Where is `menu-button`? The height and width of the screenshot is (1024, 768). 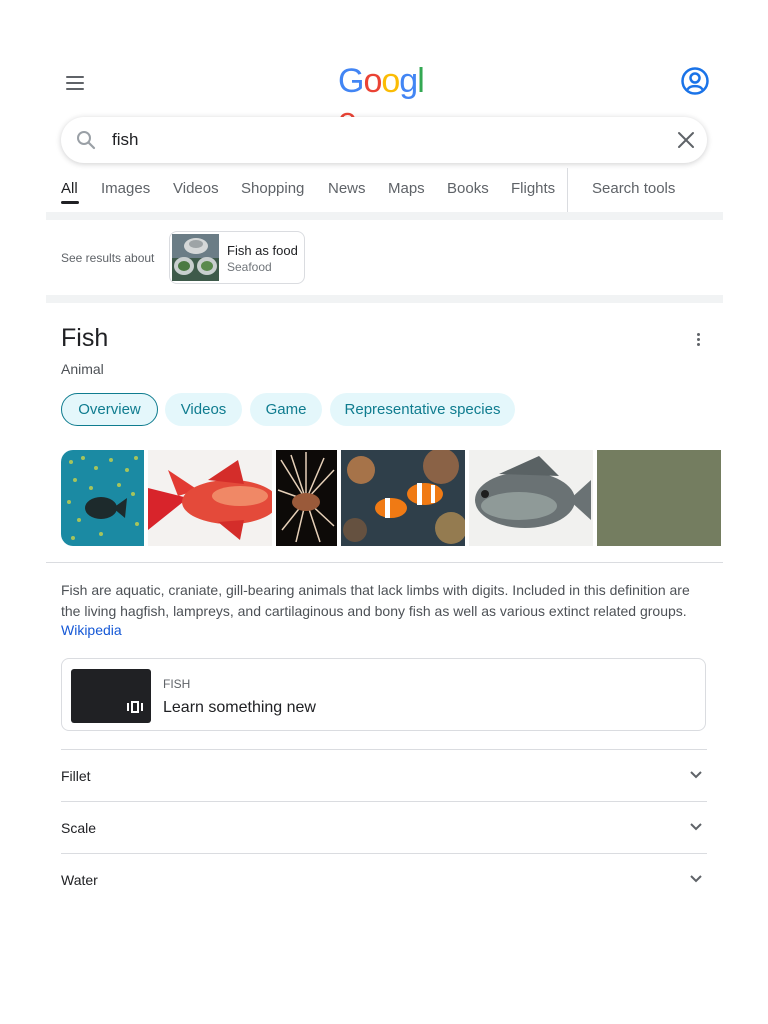 menu-button is located at coordinates (75, 83).